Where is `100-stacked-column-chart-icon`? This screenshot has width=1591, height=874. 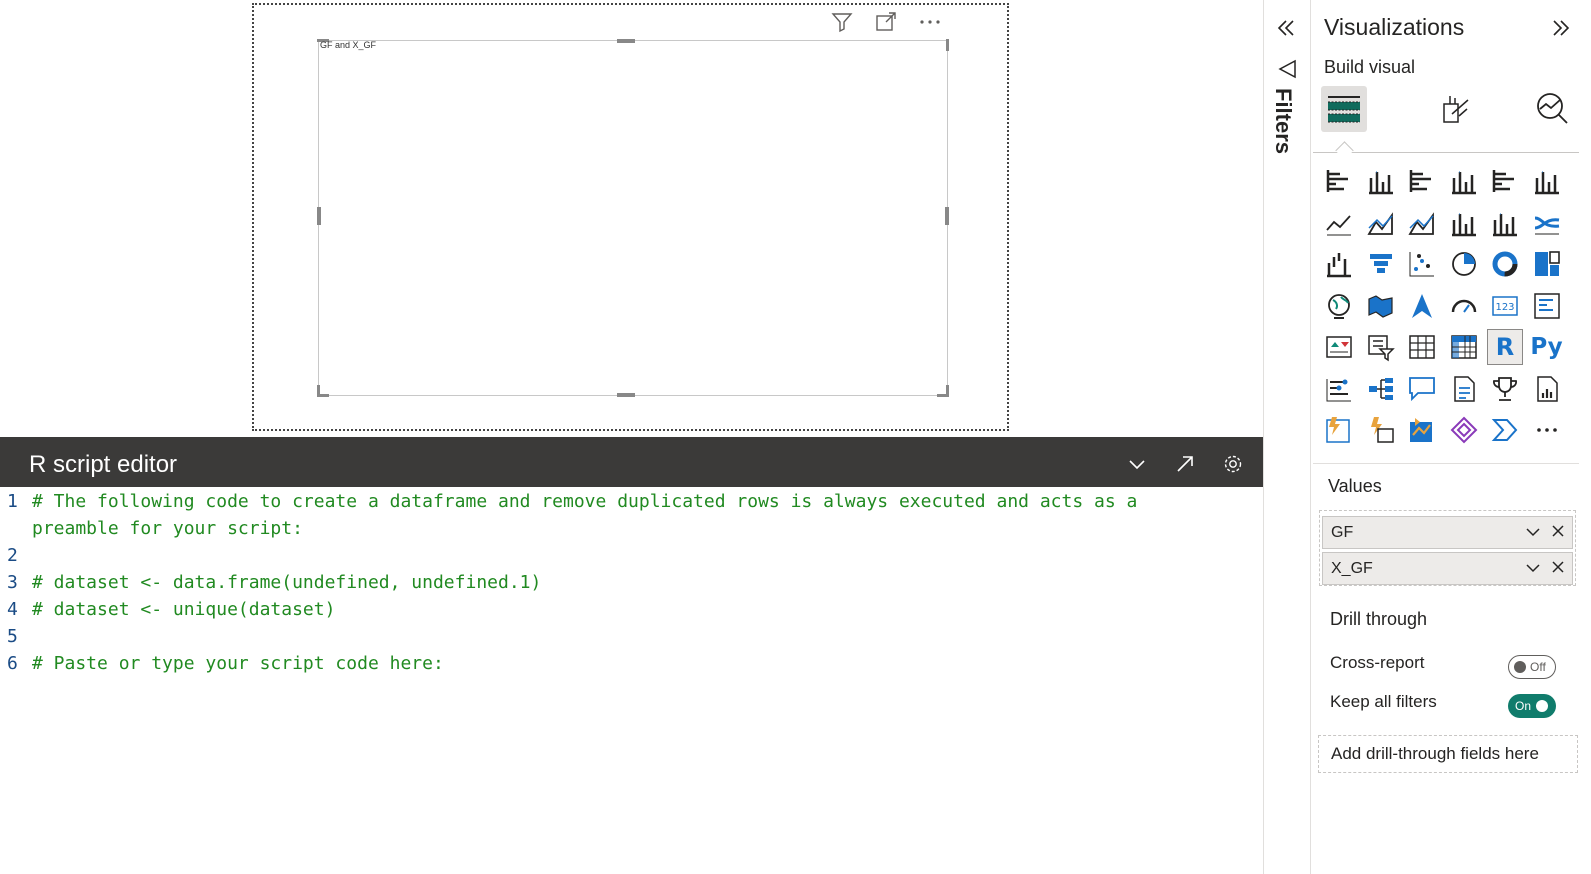 100-stacked-column-chart-icon is located at coordinates (1547, 181).